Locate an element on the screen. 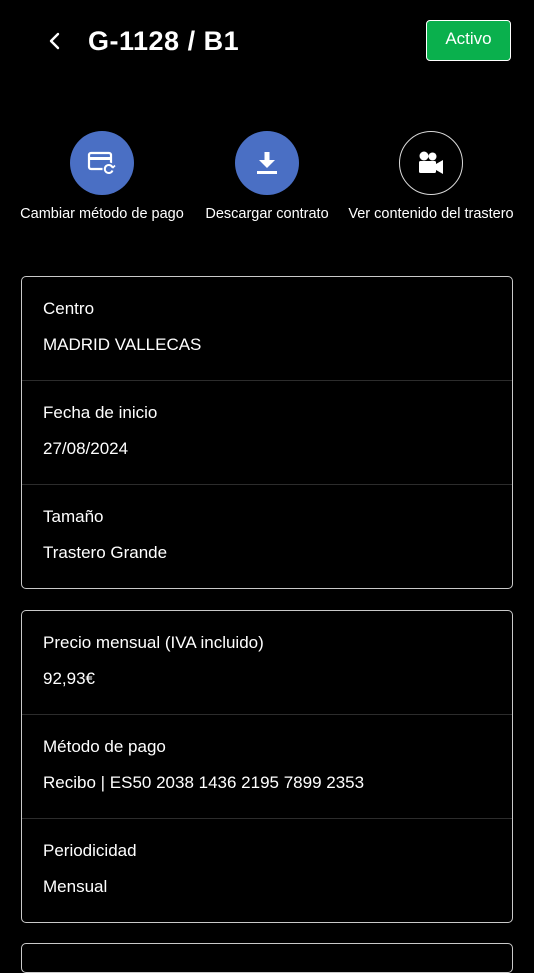 The width and height of the screenshot is (534, 973). page-title: G-1128 / B1 is located at coordinates (164, 41).